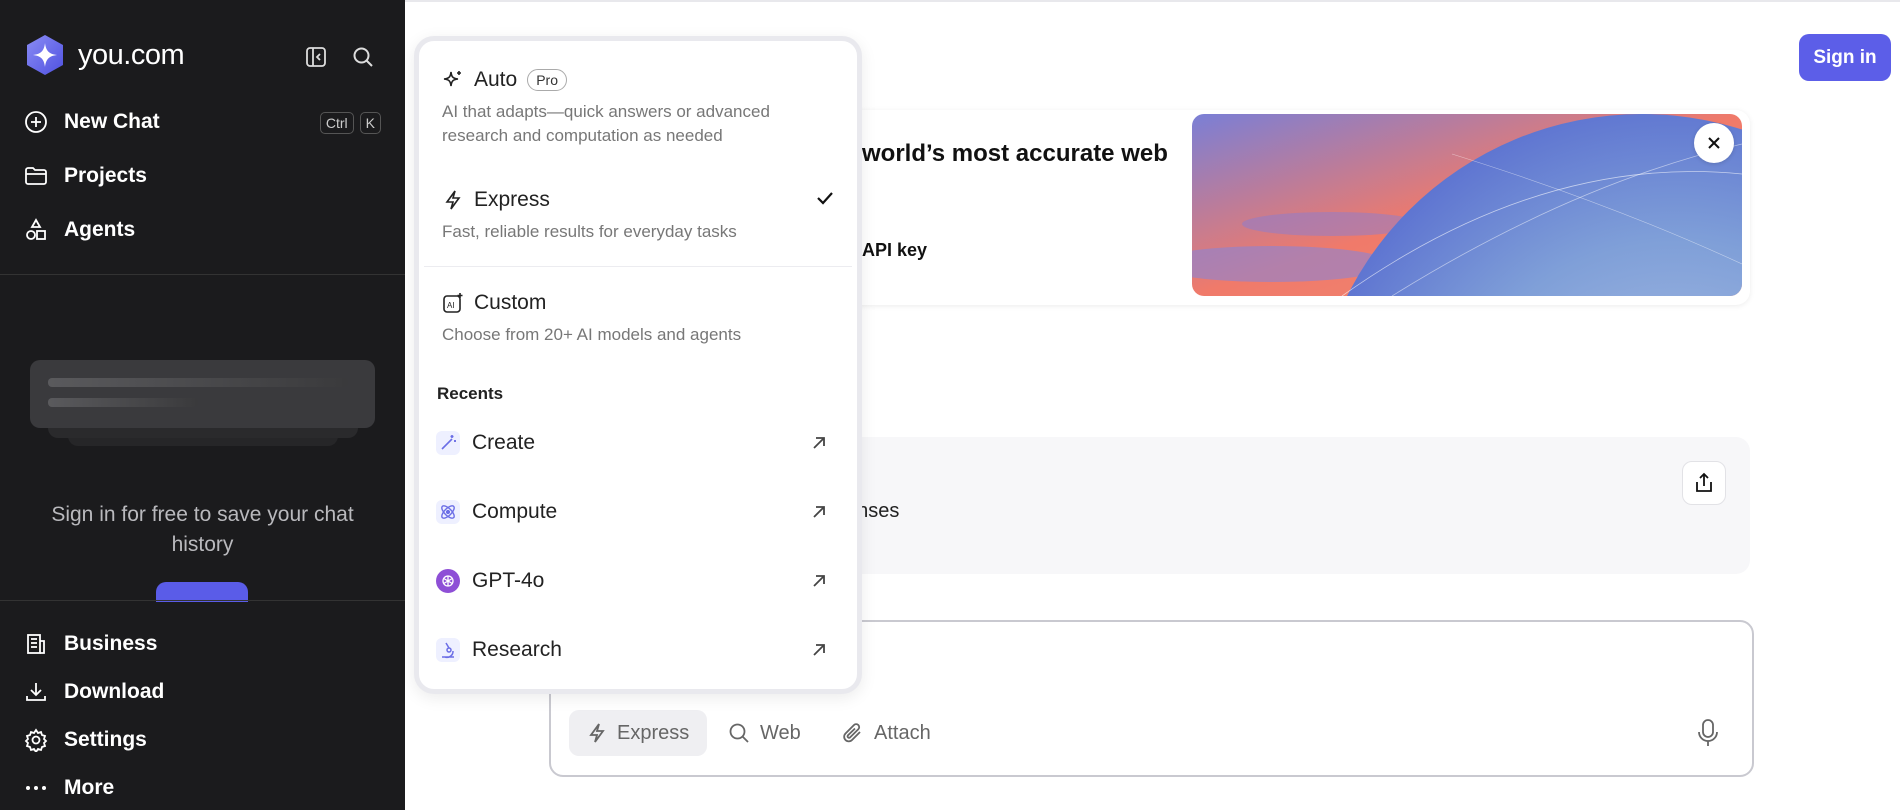 The width and height of the screenshot is (1900, 810). I want to click on brand-name: you.com, so click(131, 54).